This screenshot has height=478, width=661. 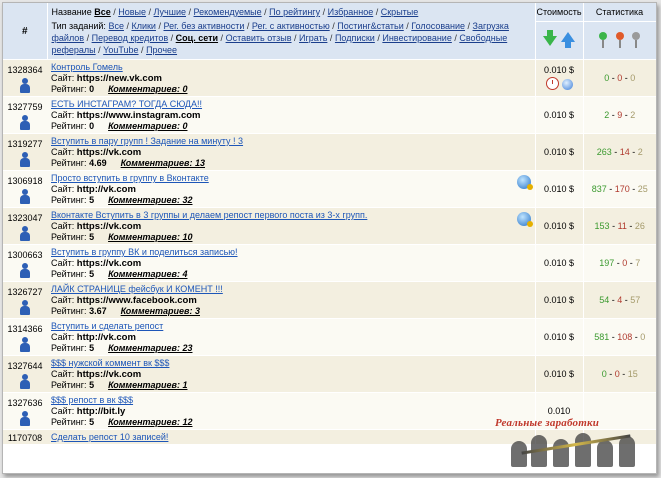 What do you see at coordinates (416, 38) in the screenshot?
I see `type-filter-12: Инвестирование` at bounding box center [416, 38].